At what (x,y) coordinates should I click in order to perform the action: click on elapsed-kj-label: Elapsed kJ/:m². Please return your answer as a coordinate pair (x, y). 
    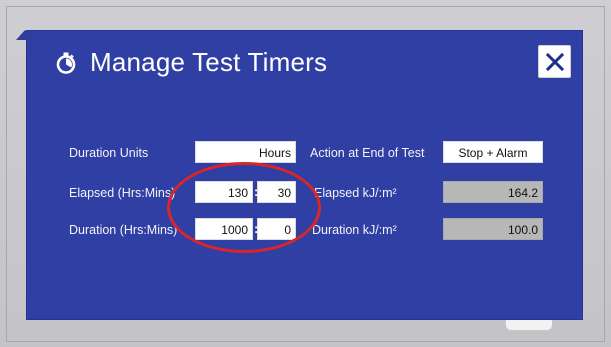
    Looking at the image, I should click on (355, 193).